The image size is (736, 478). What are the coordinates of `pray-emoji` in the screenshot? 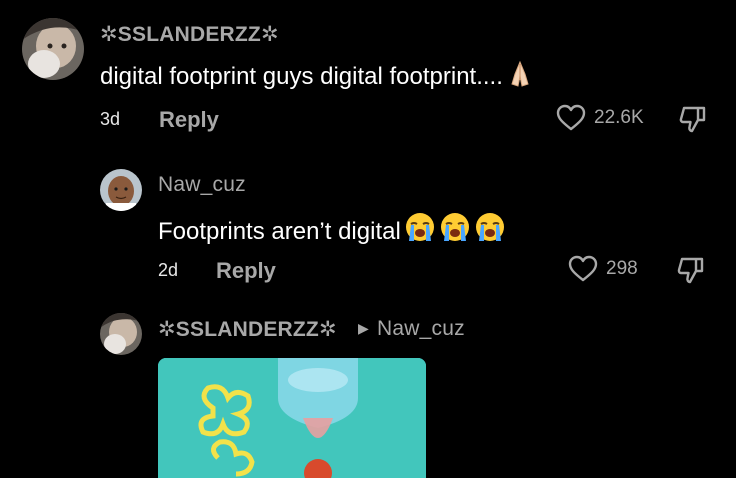 It's located at (520, 77).